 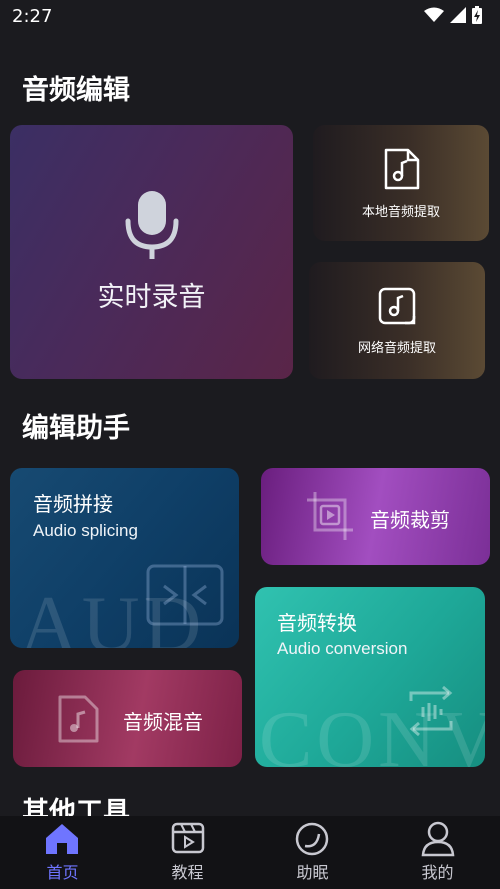 What do you see at coordinates (188, 838) in the screenshot?
I see `video-icon` at bounding box center [188, 838].